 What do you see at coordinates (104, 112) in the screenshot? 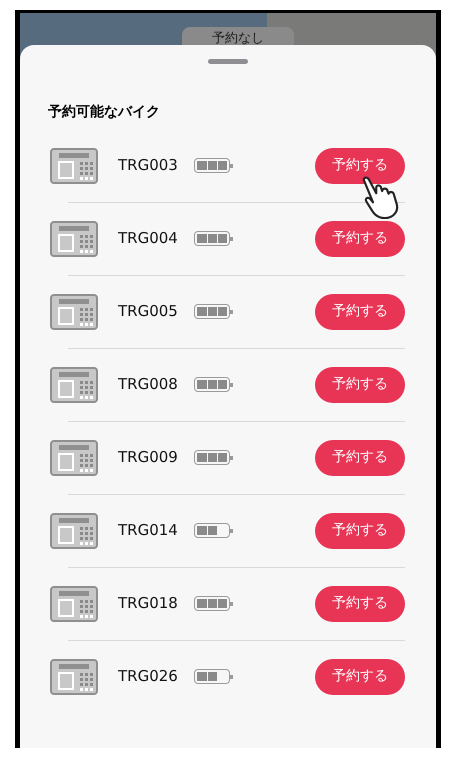
I see `sheet-title: 予約可能なバイク` at bounding box center [104, 112].